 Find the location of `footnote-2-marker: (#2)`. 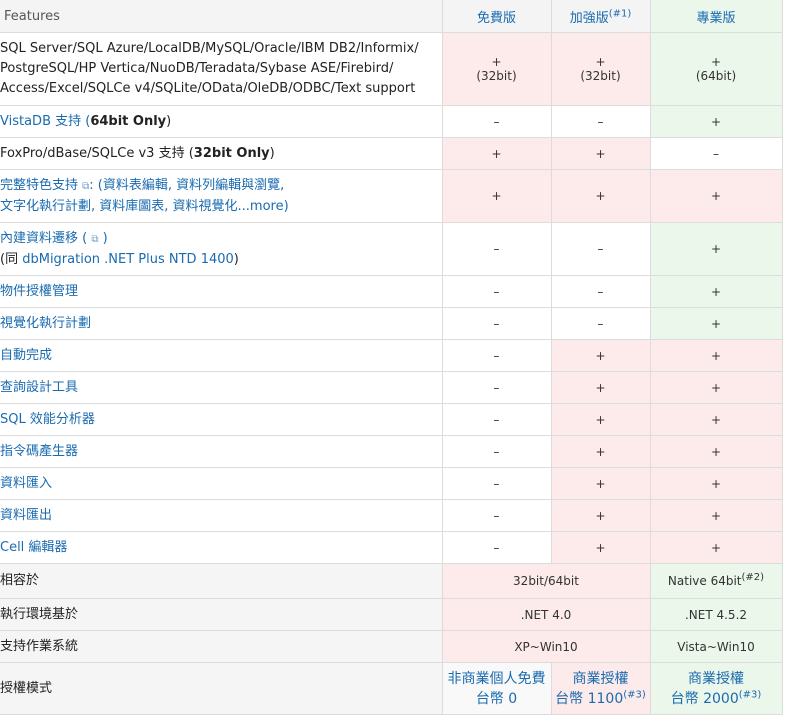

footnote-2-marker: (#2) is located at coordinates (753, 577).